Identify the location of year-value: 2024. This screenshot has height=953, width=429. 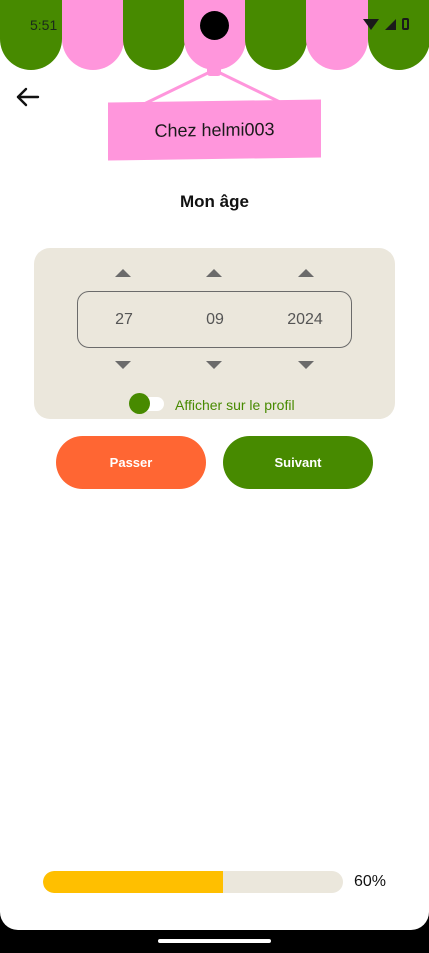
(305, 320).